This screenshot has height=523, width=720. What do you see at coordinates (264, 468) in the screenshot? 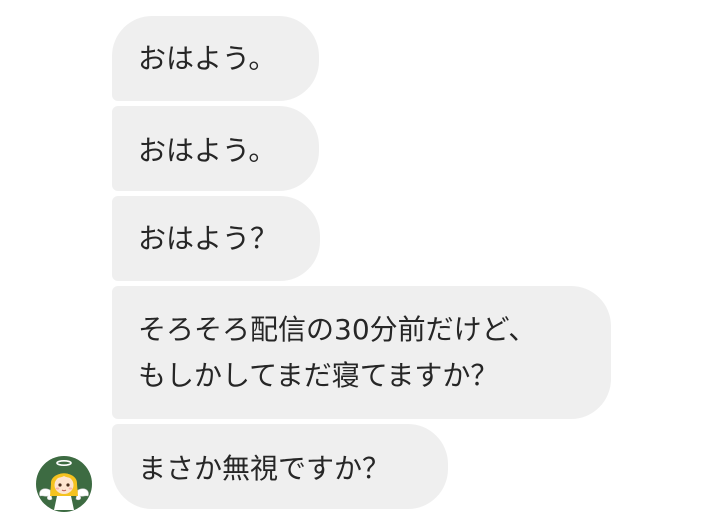
I see `message-text: まさか無視ですか？` at bounding box center [264, 468].